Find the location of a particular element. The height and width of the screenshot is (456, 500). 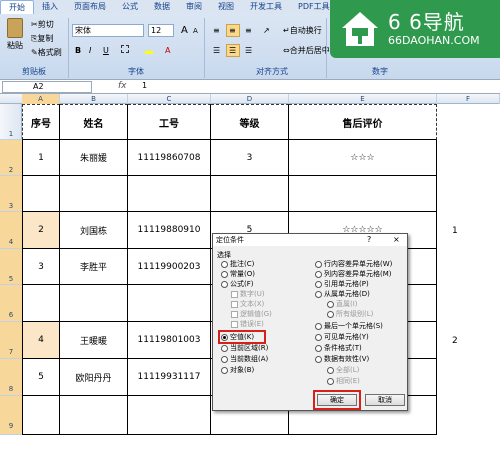

header-cell-level: 等级 is located at coordinates (250, 122).